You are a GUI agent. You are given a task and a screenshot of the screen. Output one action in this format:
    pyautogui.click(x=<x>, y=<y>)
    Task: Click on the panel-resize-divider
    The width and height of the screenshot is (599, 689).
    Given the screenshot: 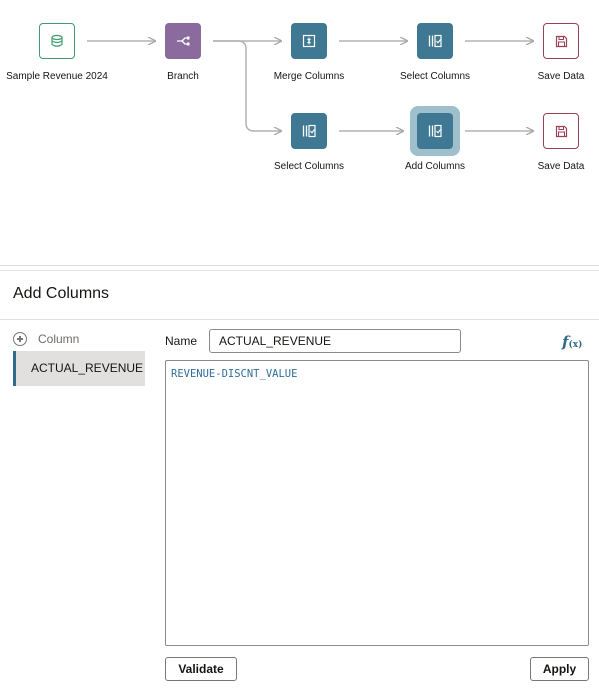 What is the action you would take?
    pyautogui.click(x=299, y=268)
    